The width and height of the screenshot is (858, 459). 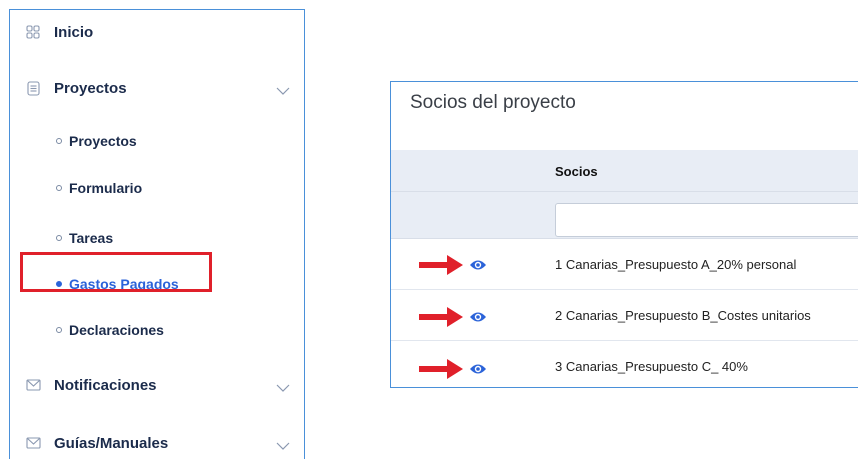 What do you see at coordinates (576, 171) in the screenshot?
I see `column-header-socios: Socios` at bounding box center [576, 171].